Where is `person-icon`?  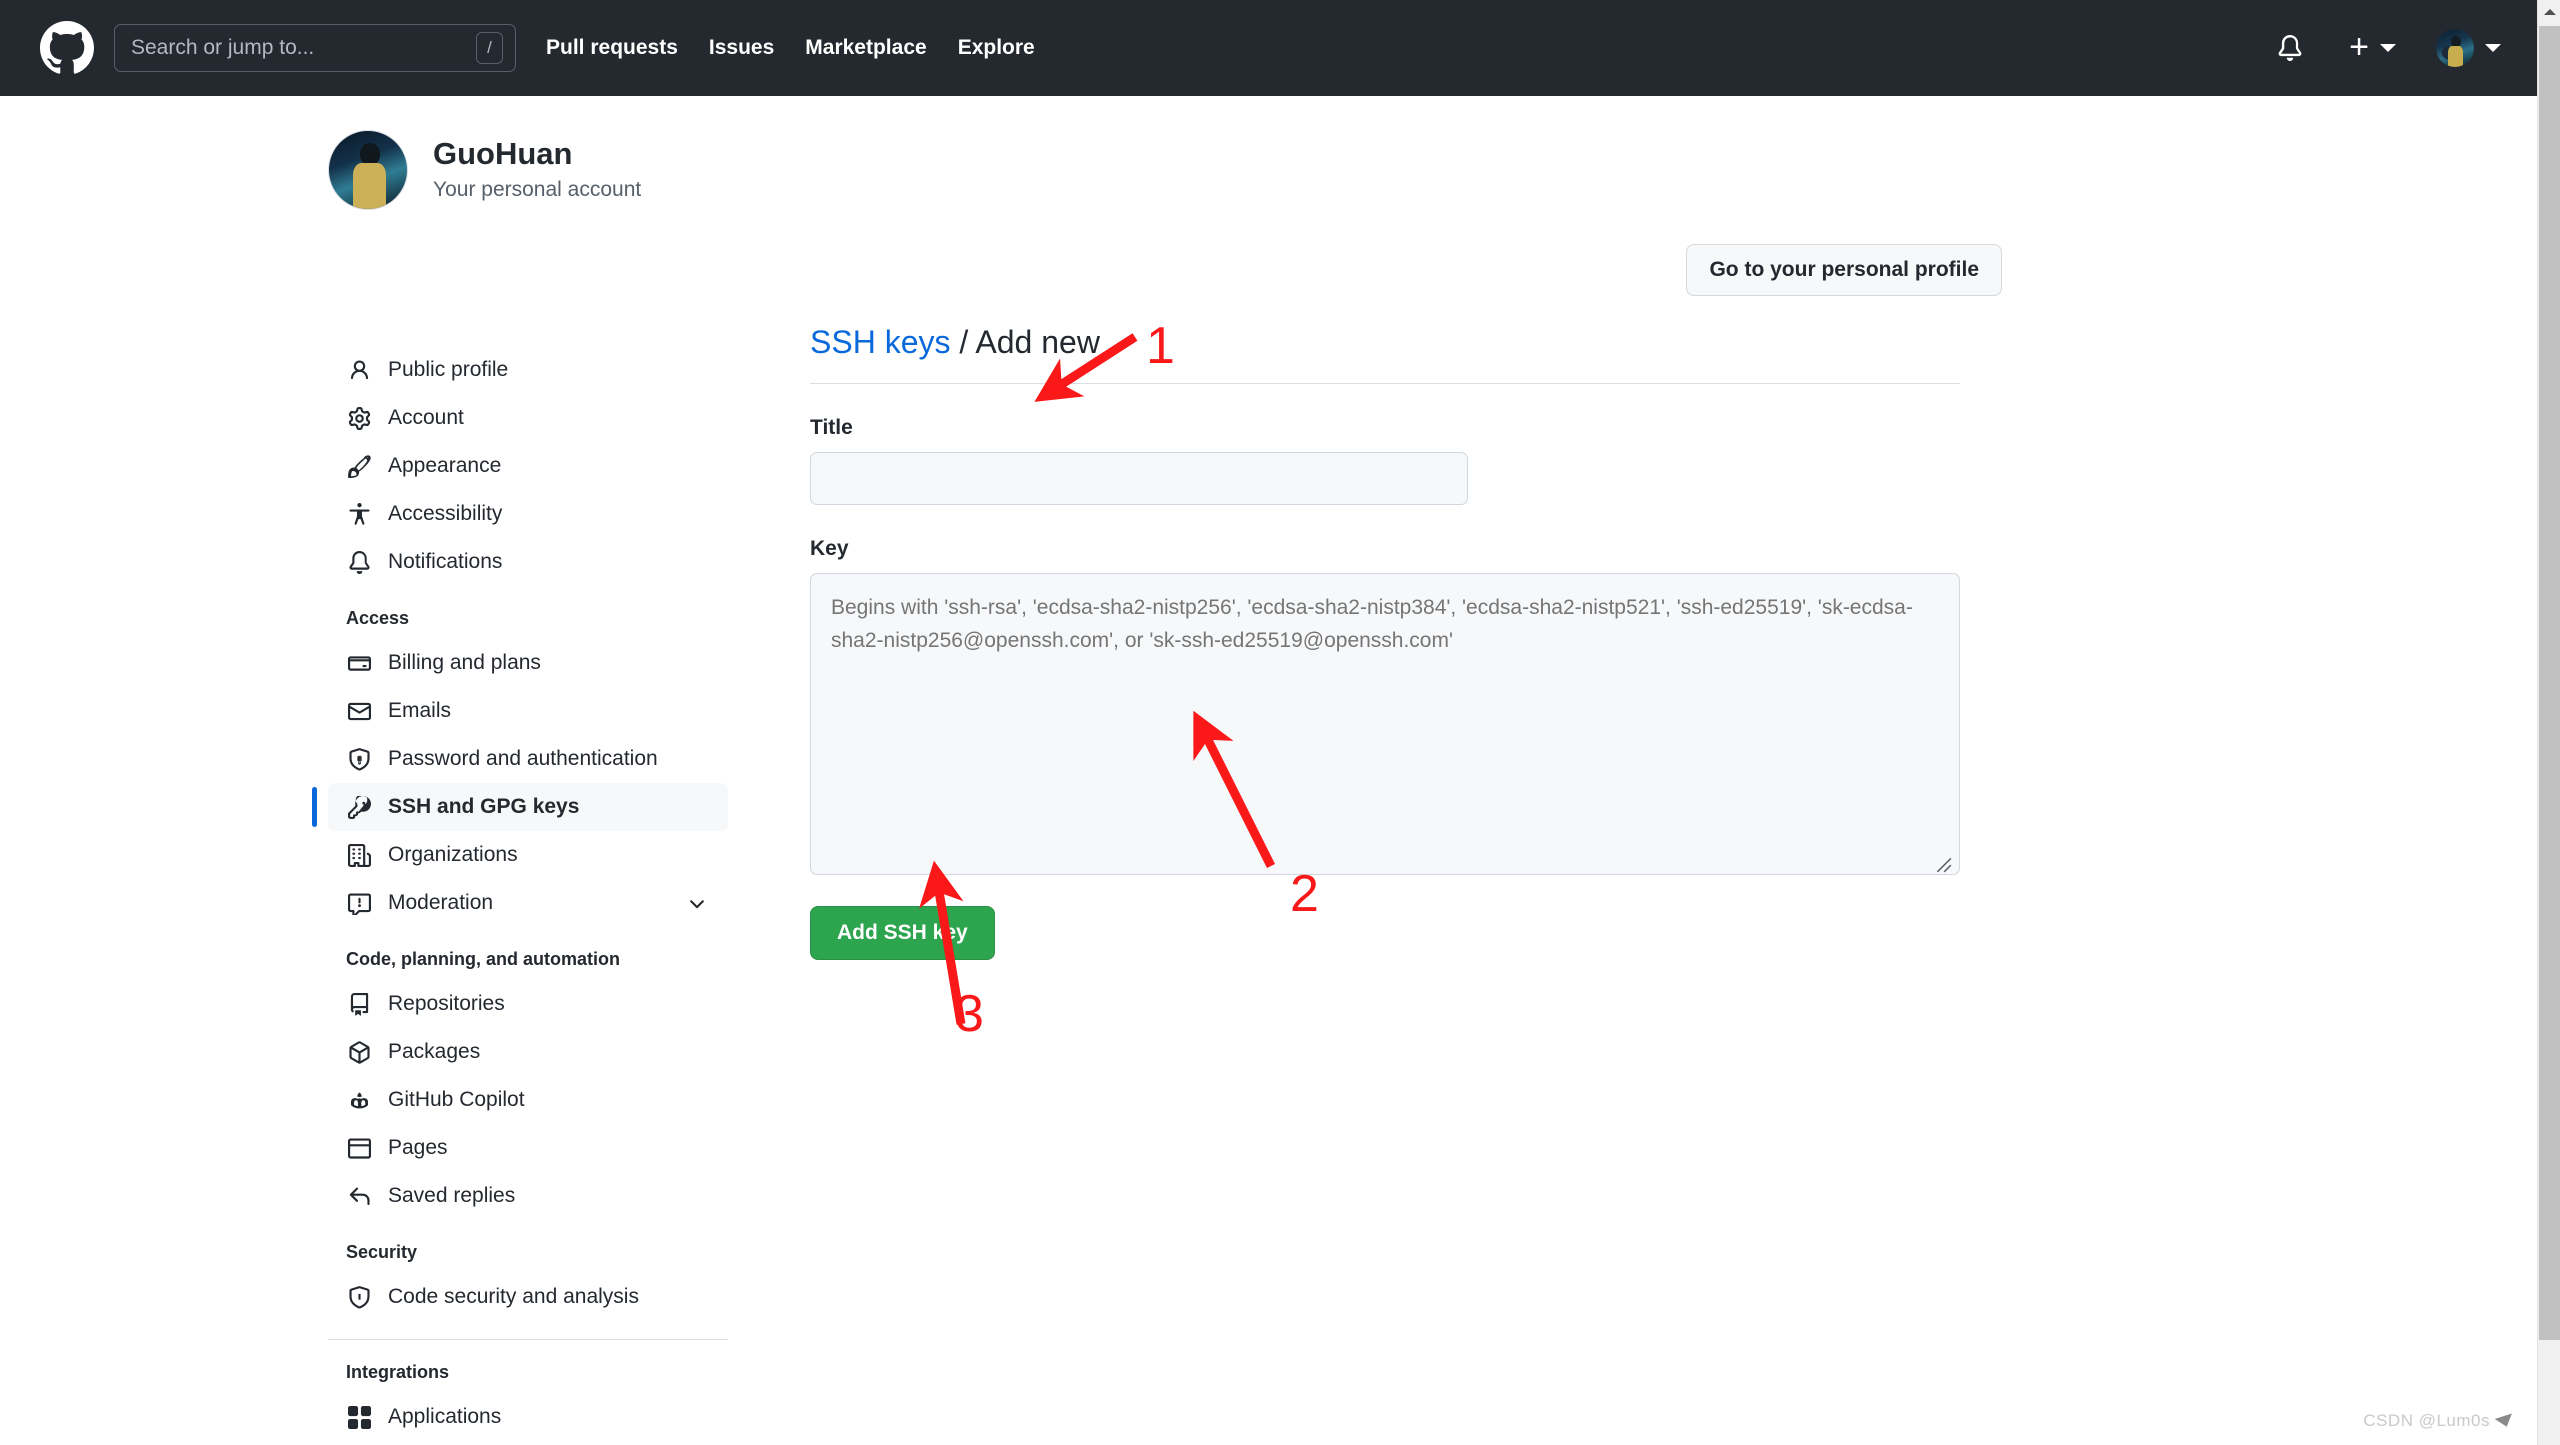
person-icon is located at coordinates (359, 370).